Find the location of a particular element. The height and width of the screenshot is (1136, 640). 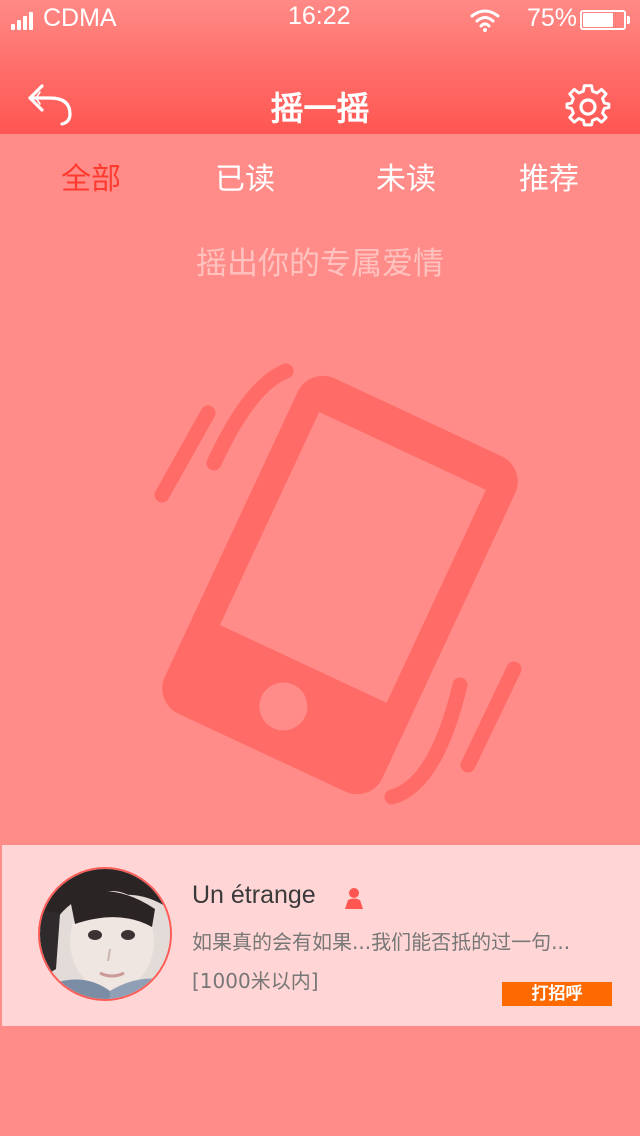

top-bar: CDMA 16:22 75% 摇一摇 is located at coordinates (320, 67).